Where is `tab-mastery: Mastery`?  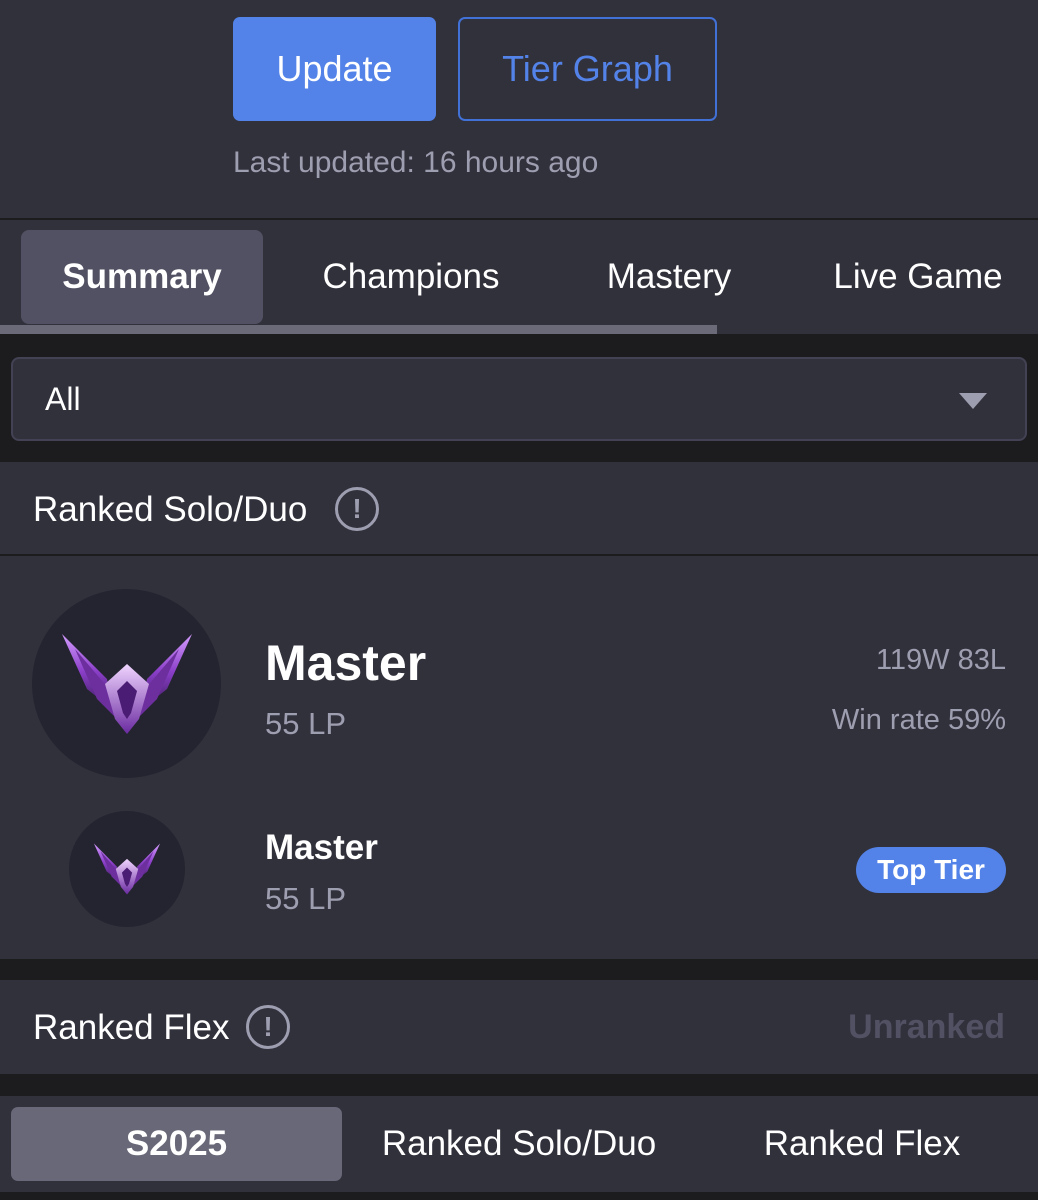
tab-mastery: Mastery is located at coordinates (669, 277).